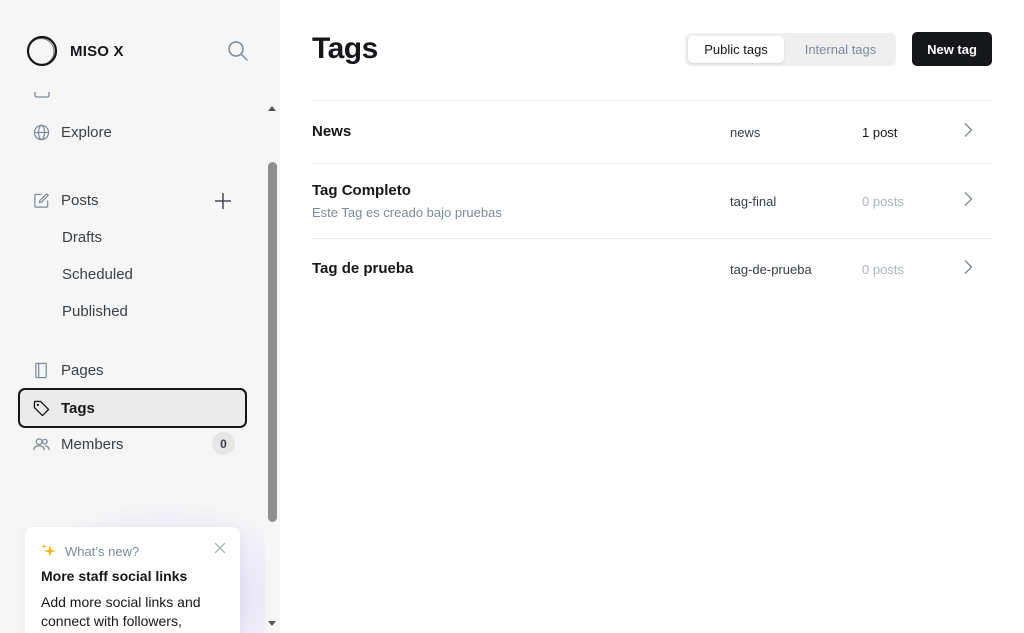  What do you see at coordinates (753, 201) in the screenshot?
I see `tag-slug: tag-final` at bounding box center [753, 201].